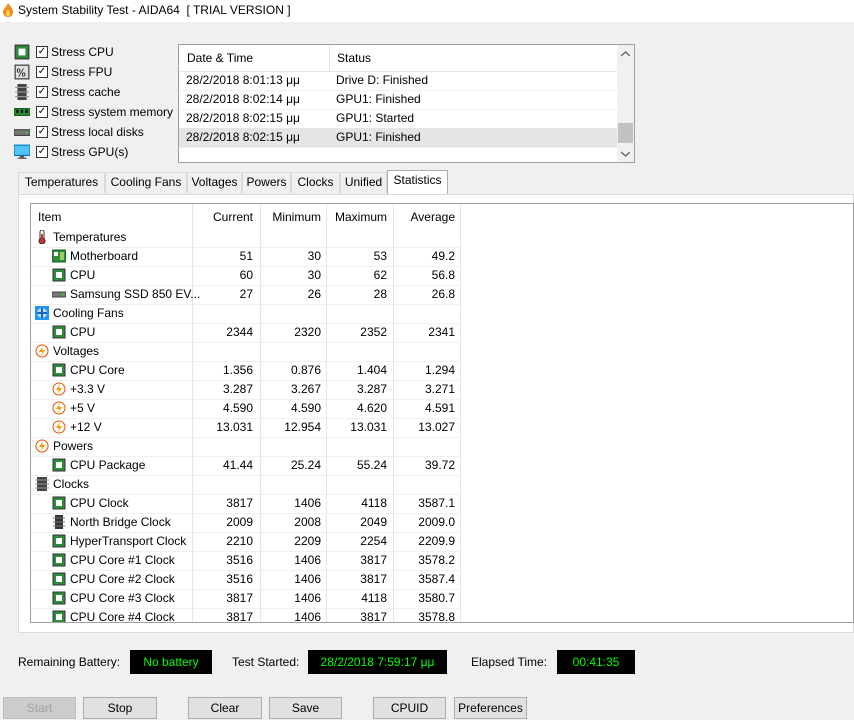  Describe the element at coordinates (243, 118) in the screenshot. I see `log-time: 28/2/2018 8:02:15 μμ` at that location.